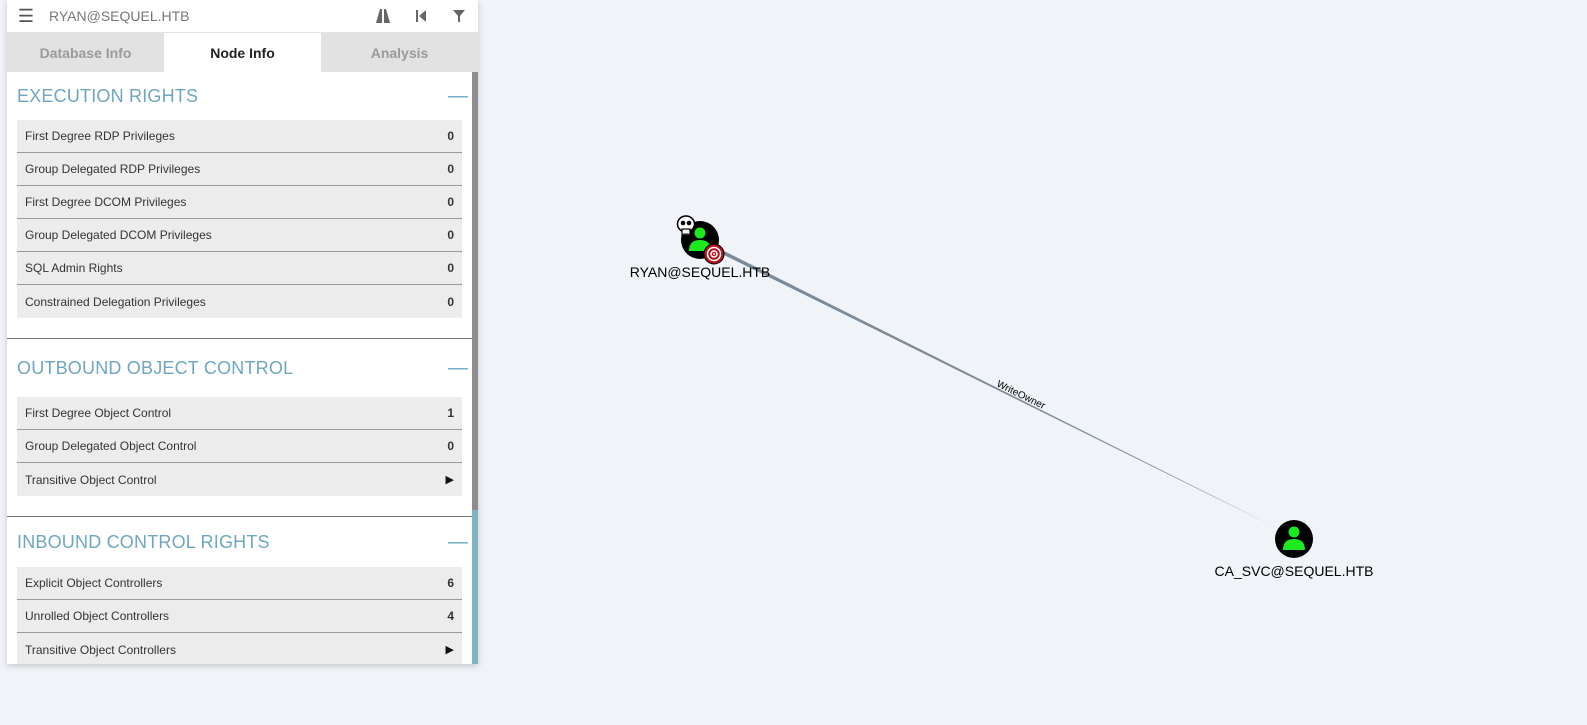 The width and height of the screenshot is (1587, 725). Describe the element at coordinates (94, 583) in the screenshot. I see `row-label: Explicit Object Controllers` at that location.